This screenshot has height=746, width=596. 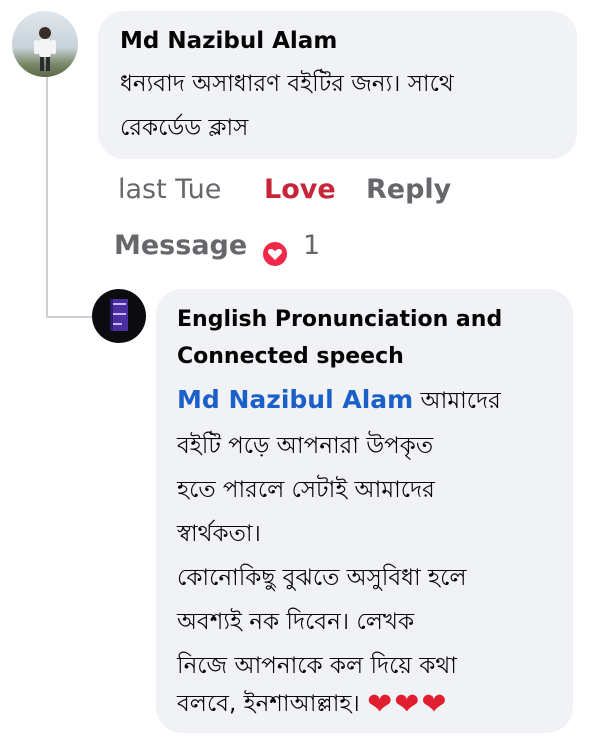 I want to click on commenter-avatar, so click(x=45, y=44).